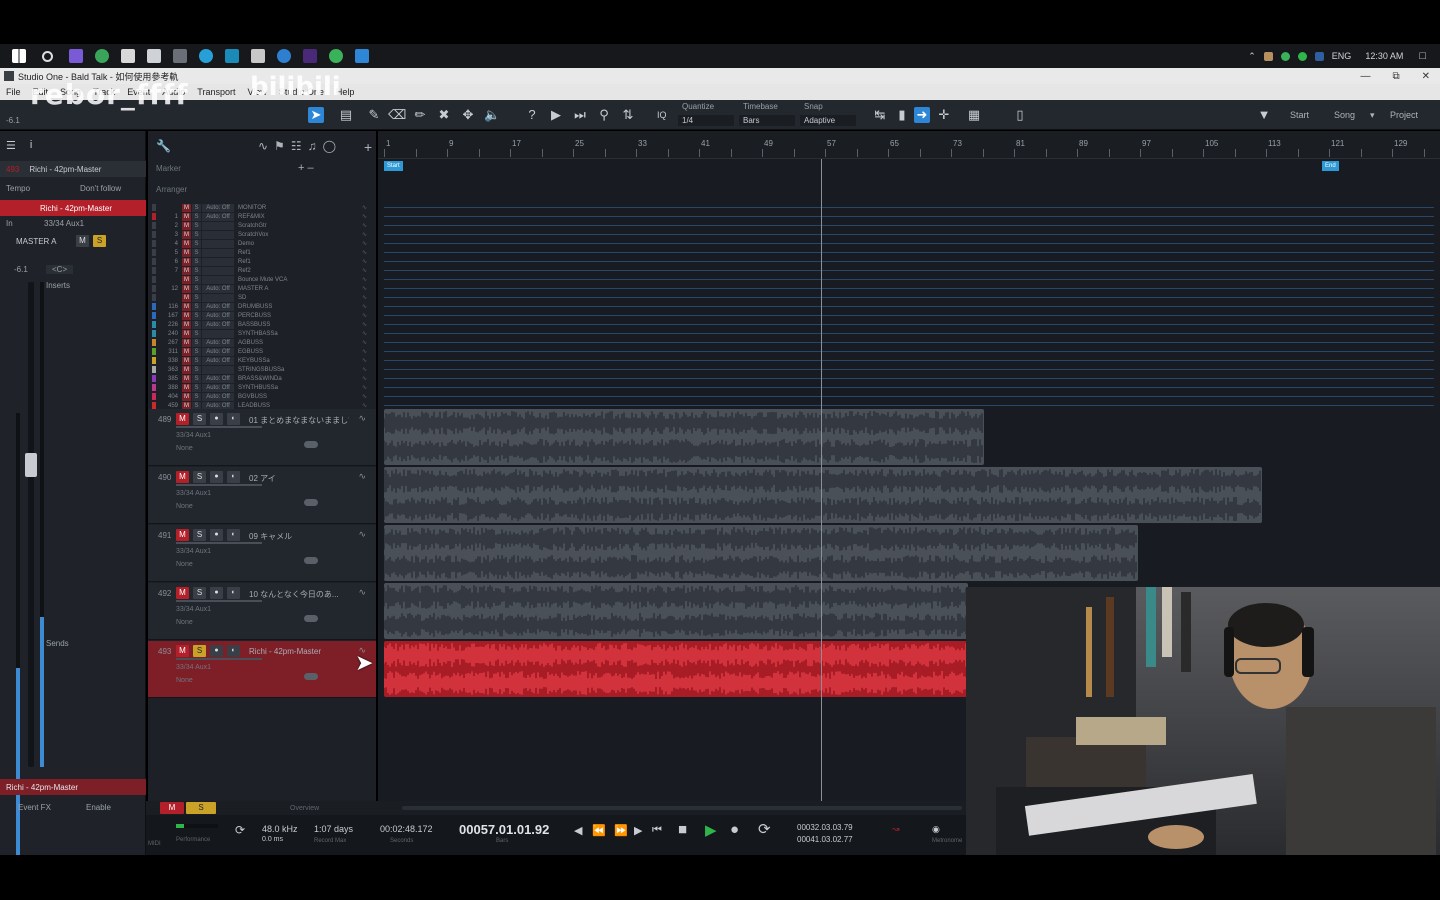 This screenshot has width=1440, height=900. I want to click on clock: 12:30 AM, so click(1384, 56).